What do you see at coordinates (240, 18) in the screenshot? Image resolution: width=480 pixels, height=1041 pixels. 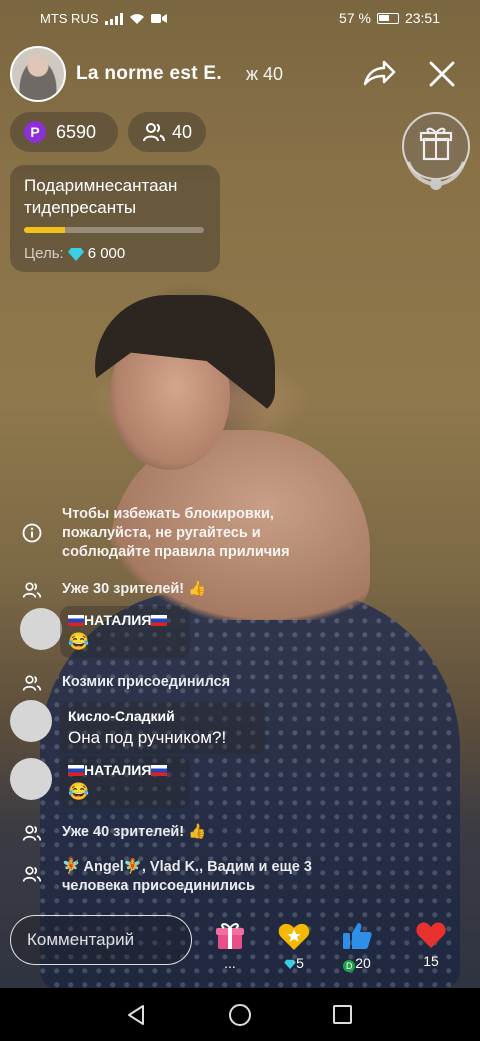 I see `status-bar: MTS RUS 57 % 23:51` at bounding box center [240, 18].